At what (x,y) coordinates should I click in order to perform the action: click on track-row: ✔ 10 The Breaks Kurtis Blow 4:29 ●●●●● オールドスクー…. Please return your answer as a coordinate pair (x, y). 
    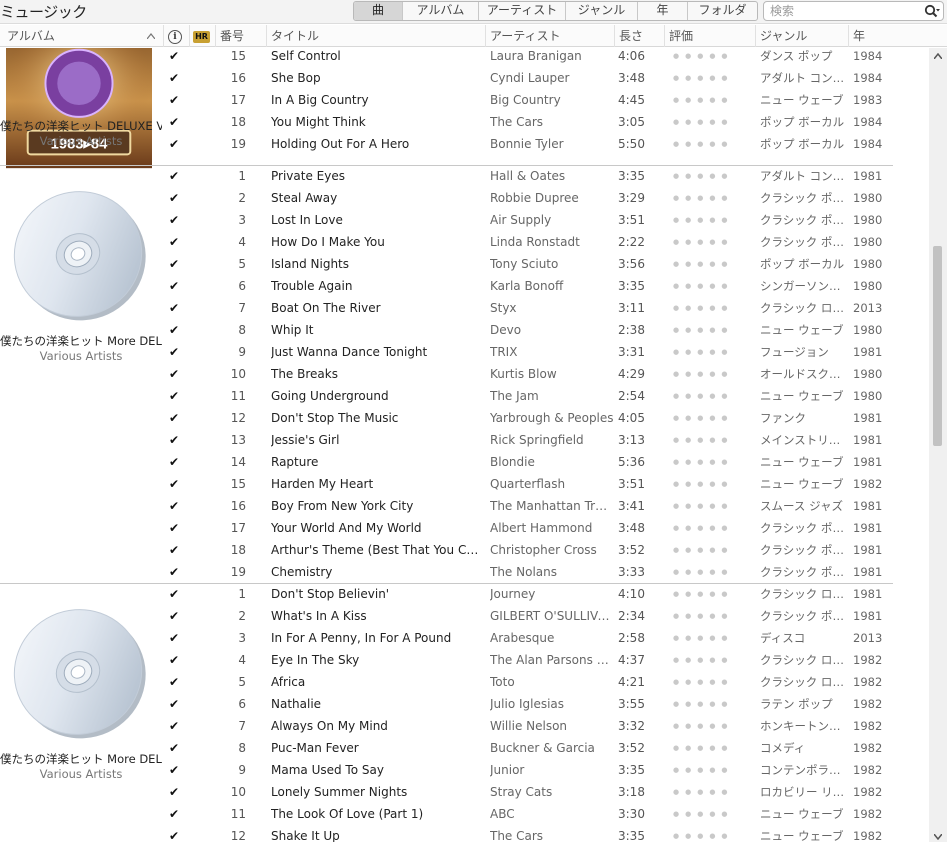
    Looking at the image, I should click on (527, 374).